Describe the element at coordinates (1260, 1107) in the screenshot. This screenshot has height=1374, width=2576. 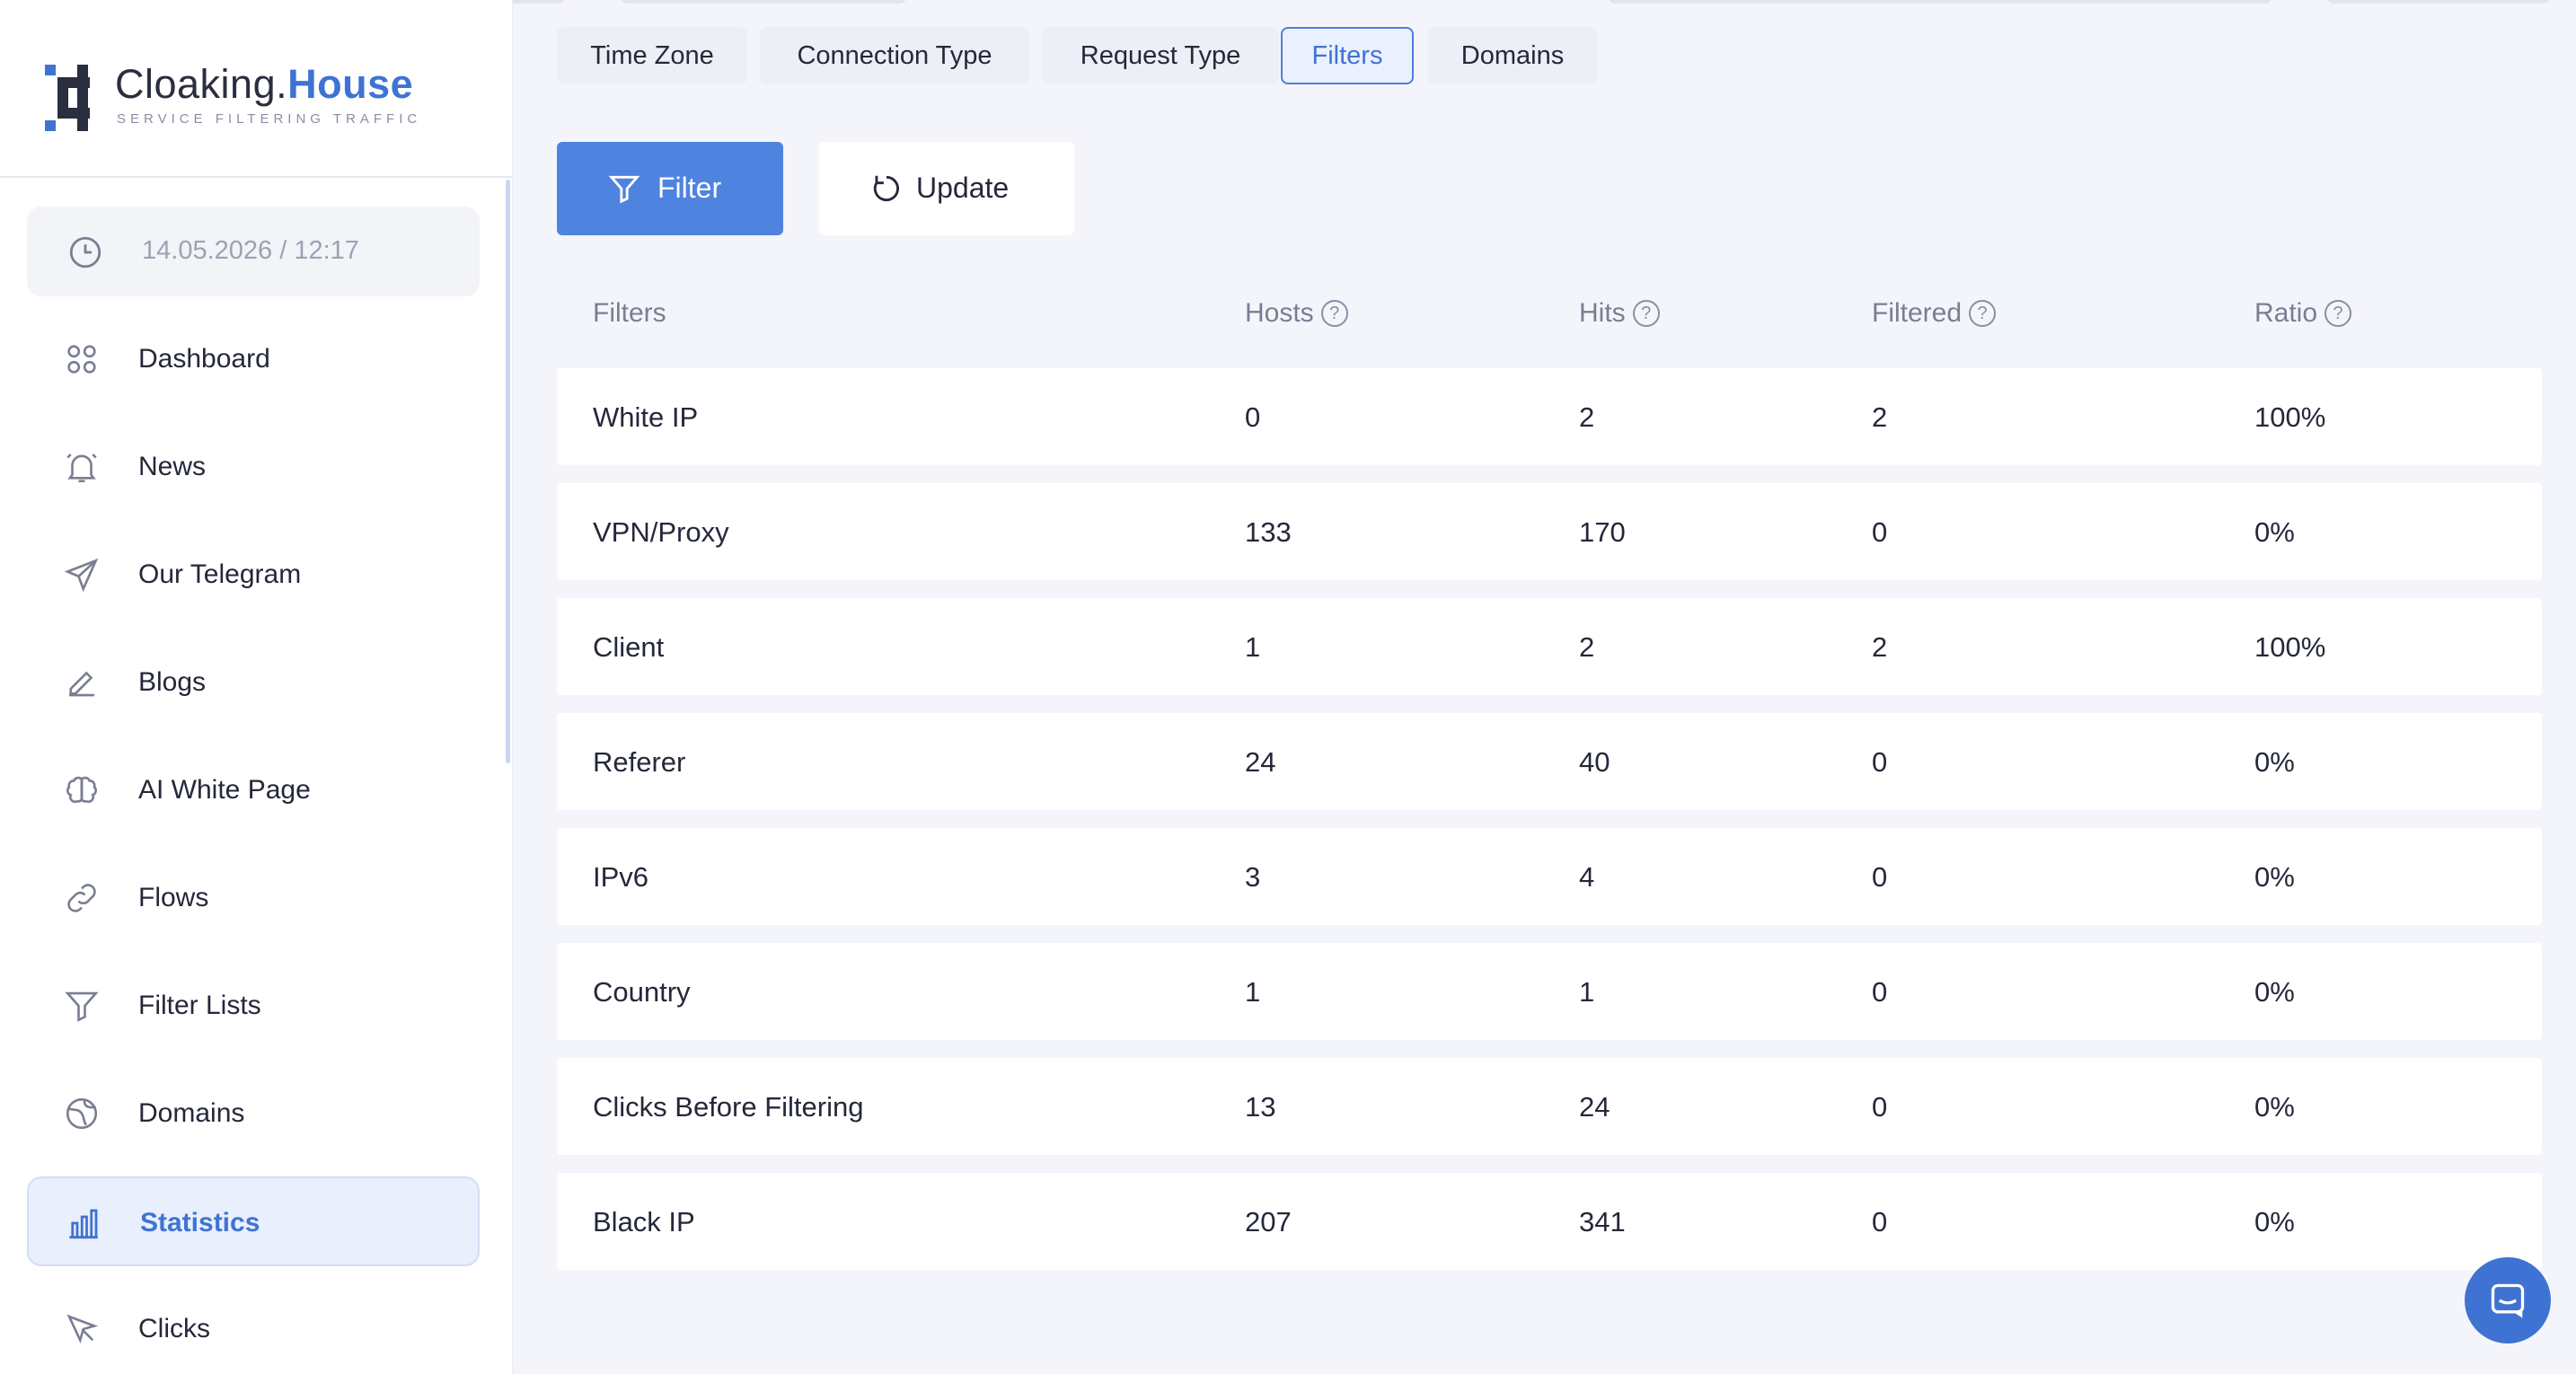
I see `cell-hosts: 13` at that location.